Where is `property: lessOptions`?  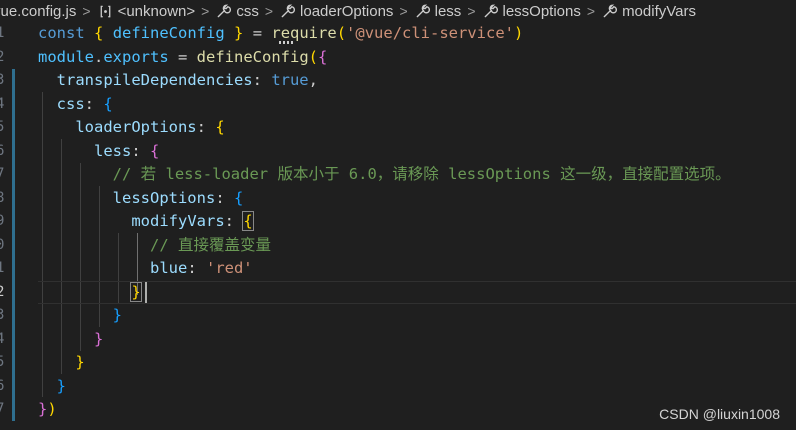
property: lessOptions is located at coordinates (164, 197).